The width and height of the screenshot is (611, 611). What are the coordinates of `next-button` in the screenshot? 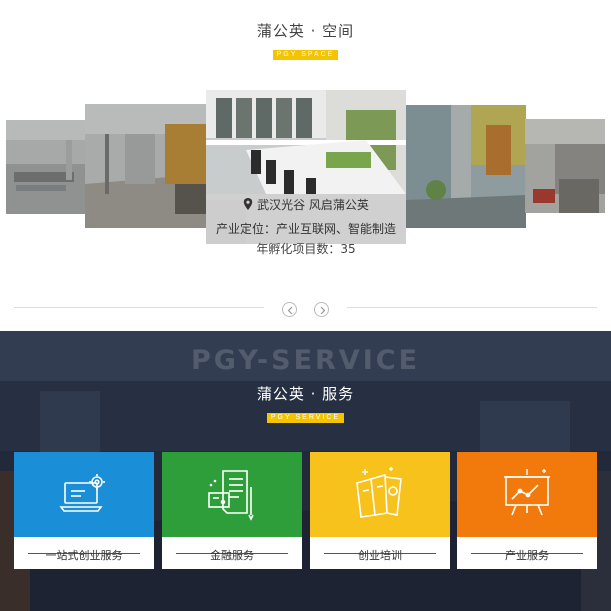 It's located at (321, 309).